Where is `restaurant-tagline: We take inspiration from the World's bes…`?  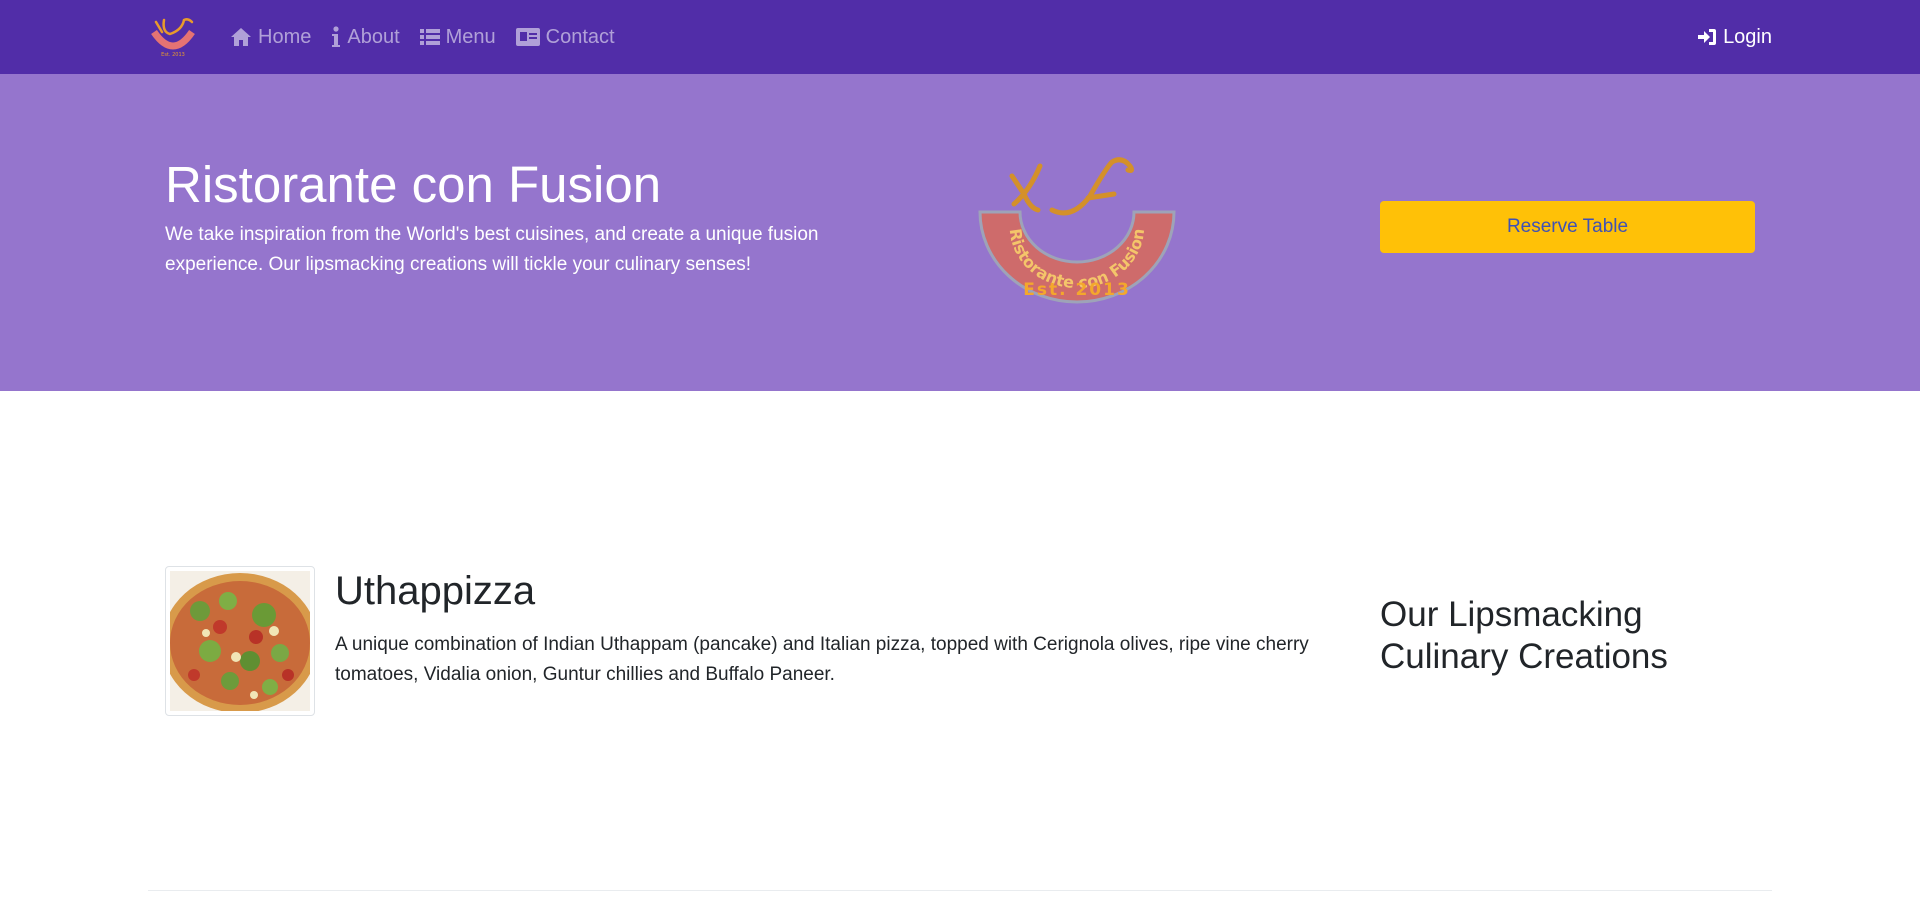 restaurant-tagline: We take inspiration from the World's bes… is located at coordinates (492, 249).